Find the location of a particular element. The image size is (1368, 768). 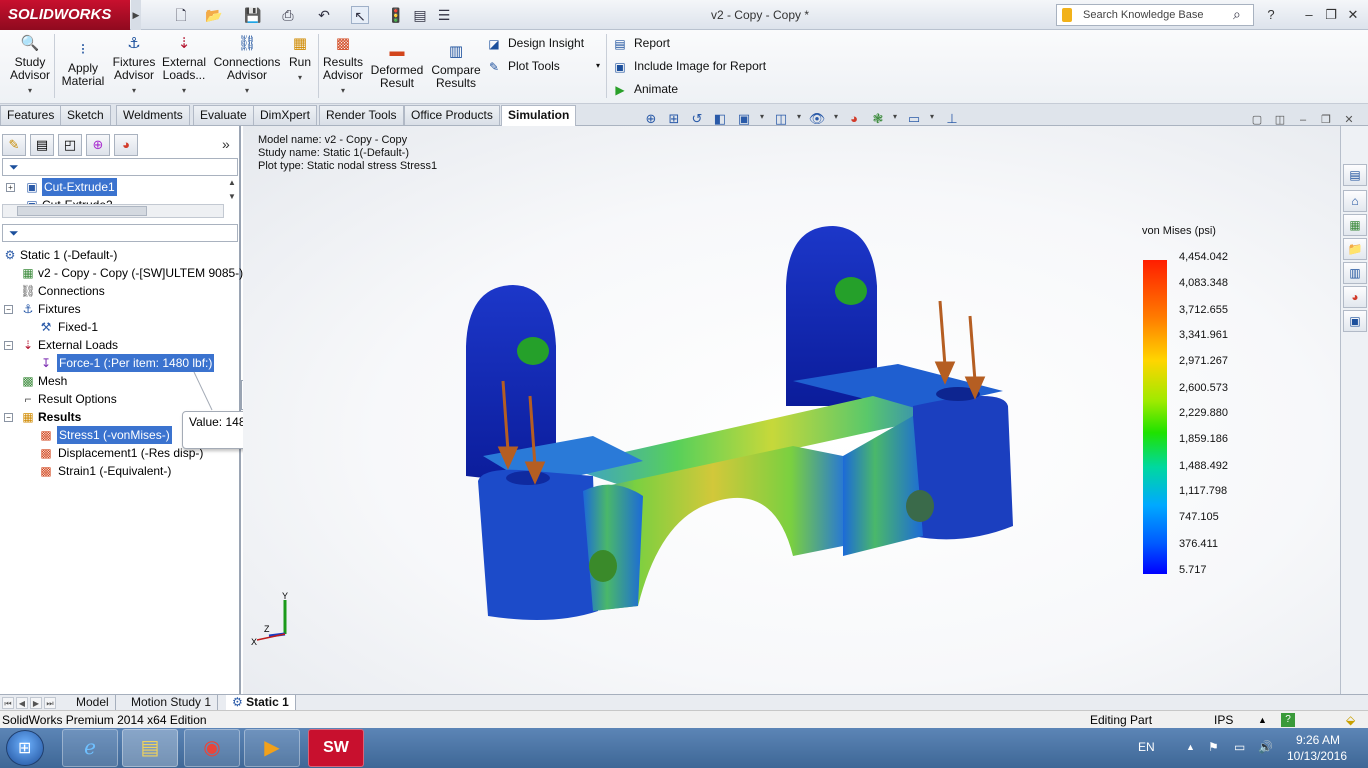

options-icon: ☰ is located at coordinates (444, 15).